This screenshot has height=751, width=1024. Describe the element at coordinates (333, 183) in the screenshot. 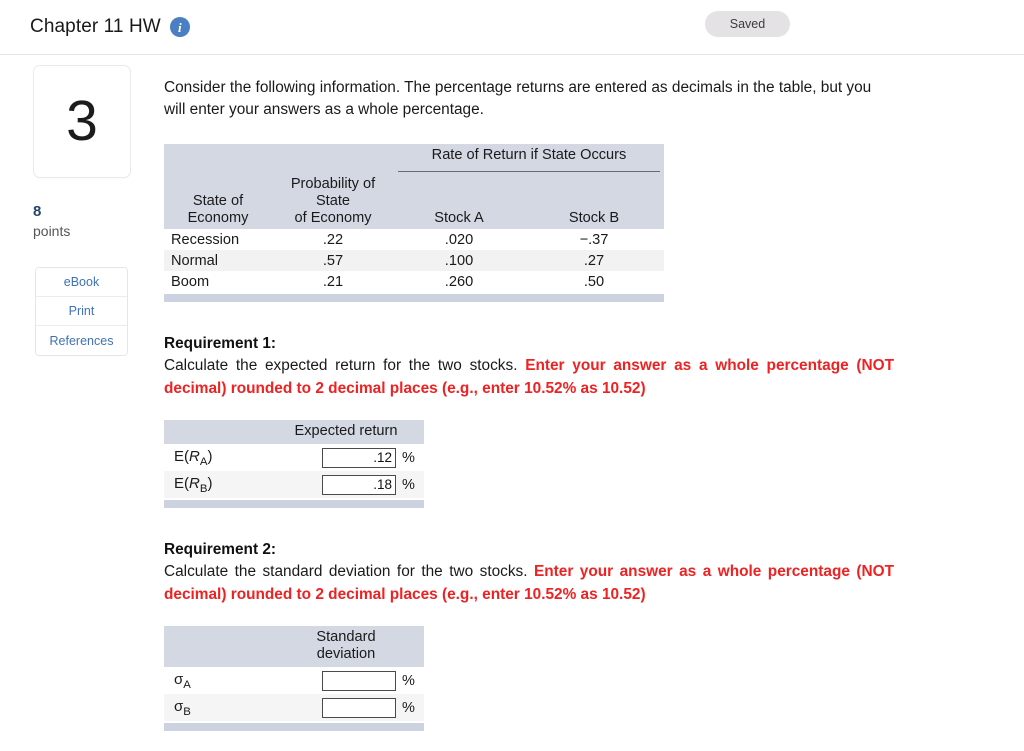

I see `prob-header-line1: Probability of` at that location.